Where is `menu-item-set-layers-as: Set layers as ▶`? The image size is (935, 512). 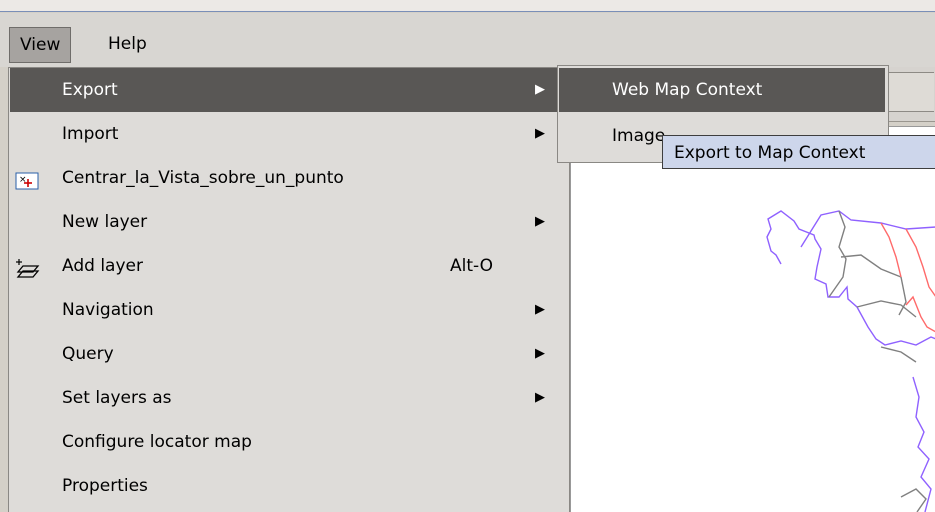 menu-item-set-layers-as: Set layers as ▶ is located at coordinates (286, 398).